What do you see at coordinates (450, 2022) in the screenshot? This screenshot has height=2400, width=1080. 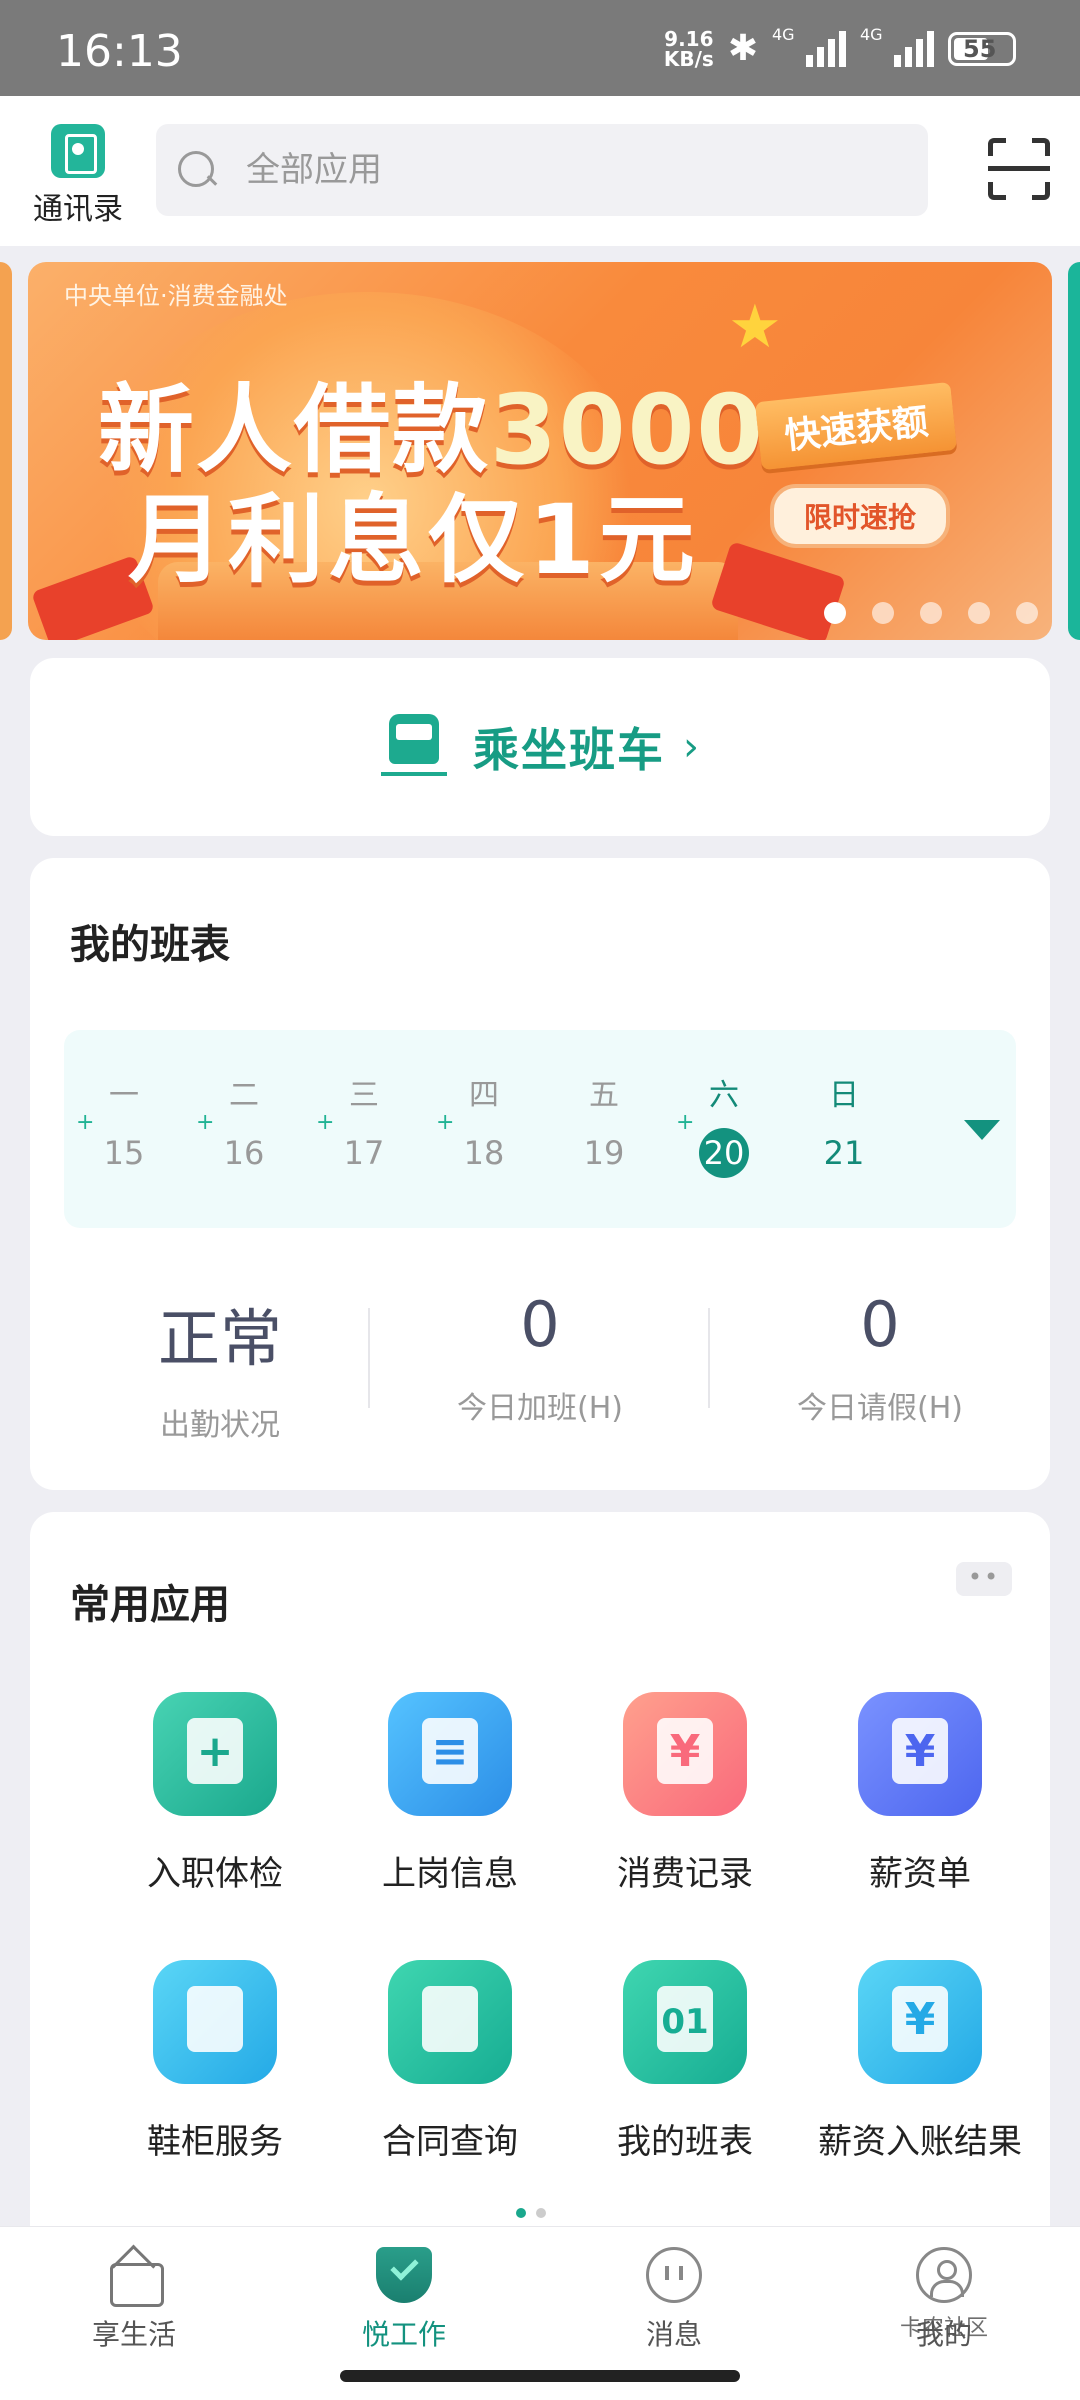 I see `document-search-icon` at bounding box center [450, 2022].